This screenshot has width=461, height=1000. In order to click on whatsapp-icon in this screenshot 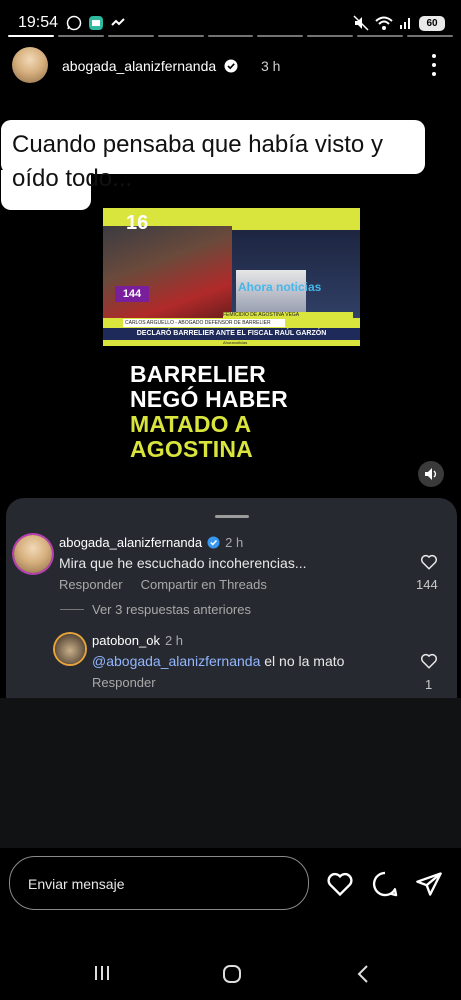, I will do `click(74, 23)`.